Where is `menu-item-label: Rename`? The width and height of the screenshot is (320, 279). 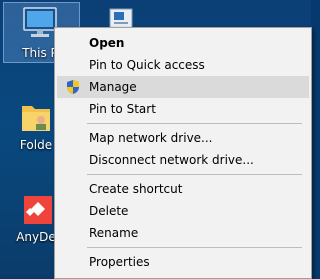 menu-item-label: Rename is located at coordinates (114, 233).